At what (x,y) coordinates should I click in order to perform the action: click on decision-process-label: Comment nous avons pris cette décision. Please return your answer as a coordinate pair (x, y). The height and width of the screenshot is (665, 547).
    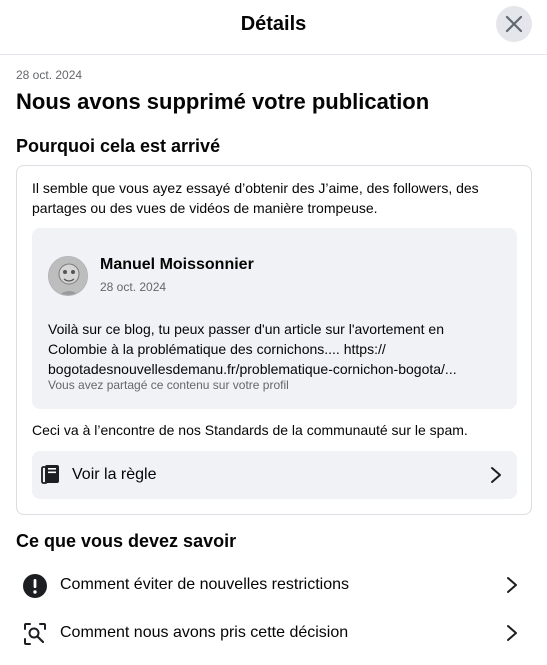
    Looking at the image, I should click on (204, 632).